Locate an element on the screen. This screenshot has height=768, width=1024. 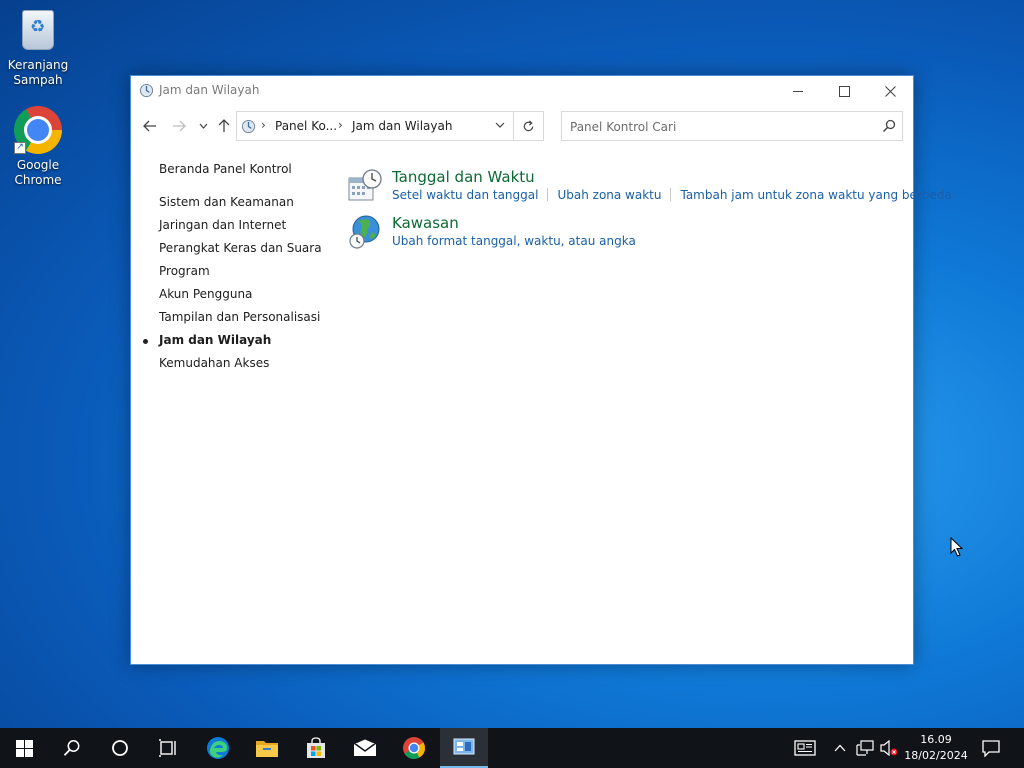
sidebar-item-program: Program is located at coordinates (184, 271).